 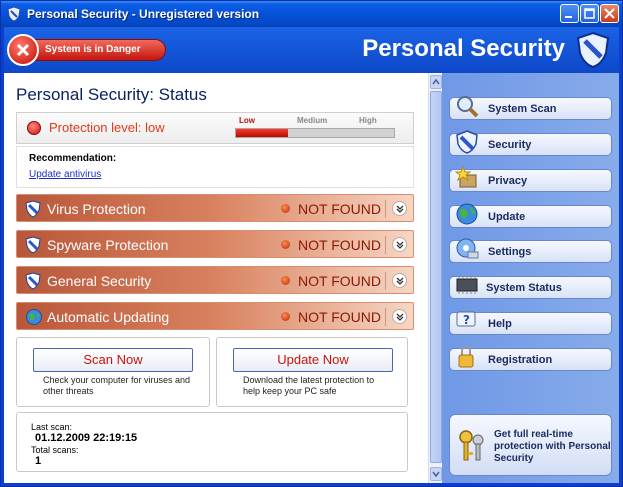 What do you see at coordinates (86, 438) in the screenshot?
I see `last-scan-value: 01.12.2009 22:19:15` at bounding box center [86, 438].